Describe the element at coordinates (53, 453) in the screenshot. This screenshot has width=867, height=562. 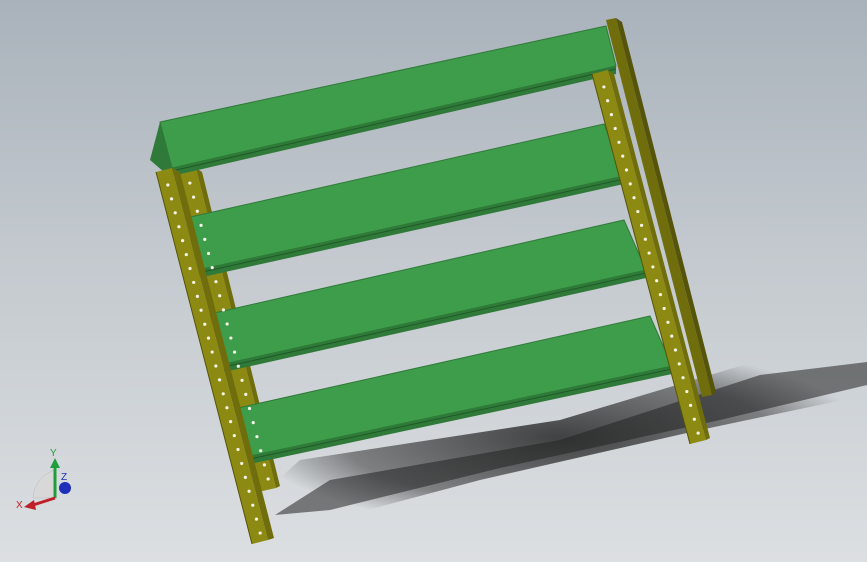
I see `triad-y-label: Y` at that location.